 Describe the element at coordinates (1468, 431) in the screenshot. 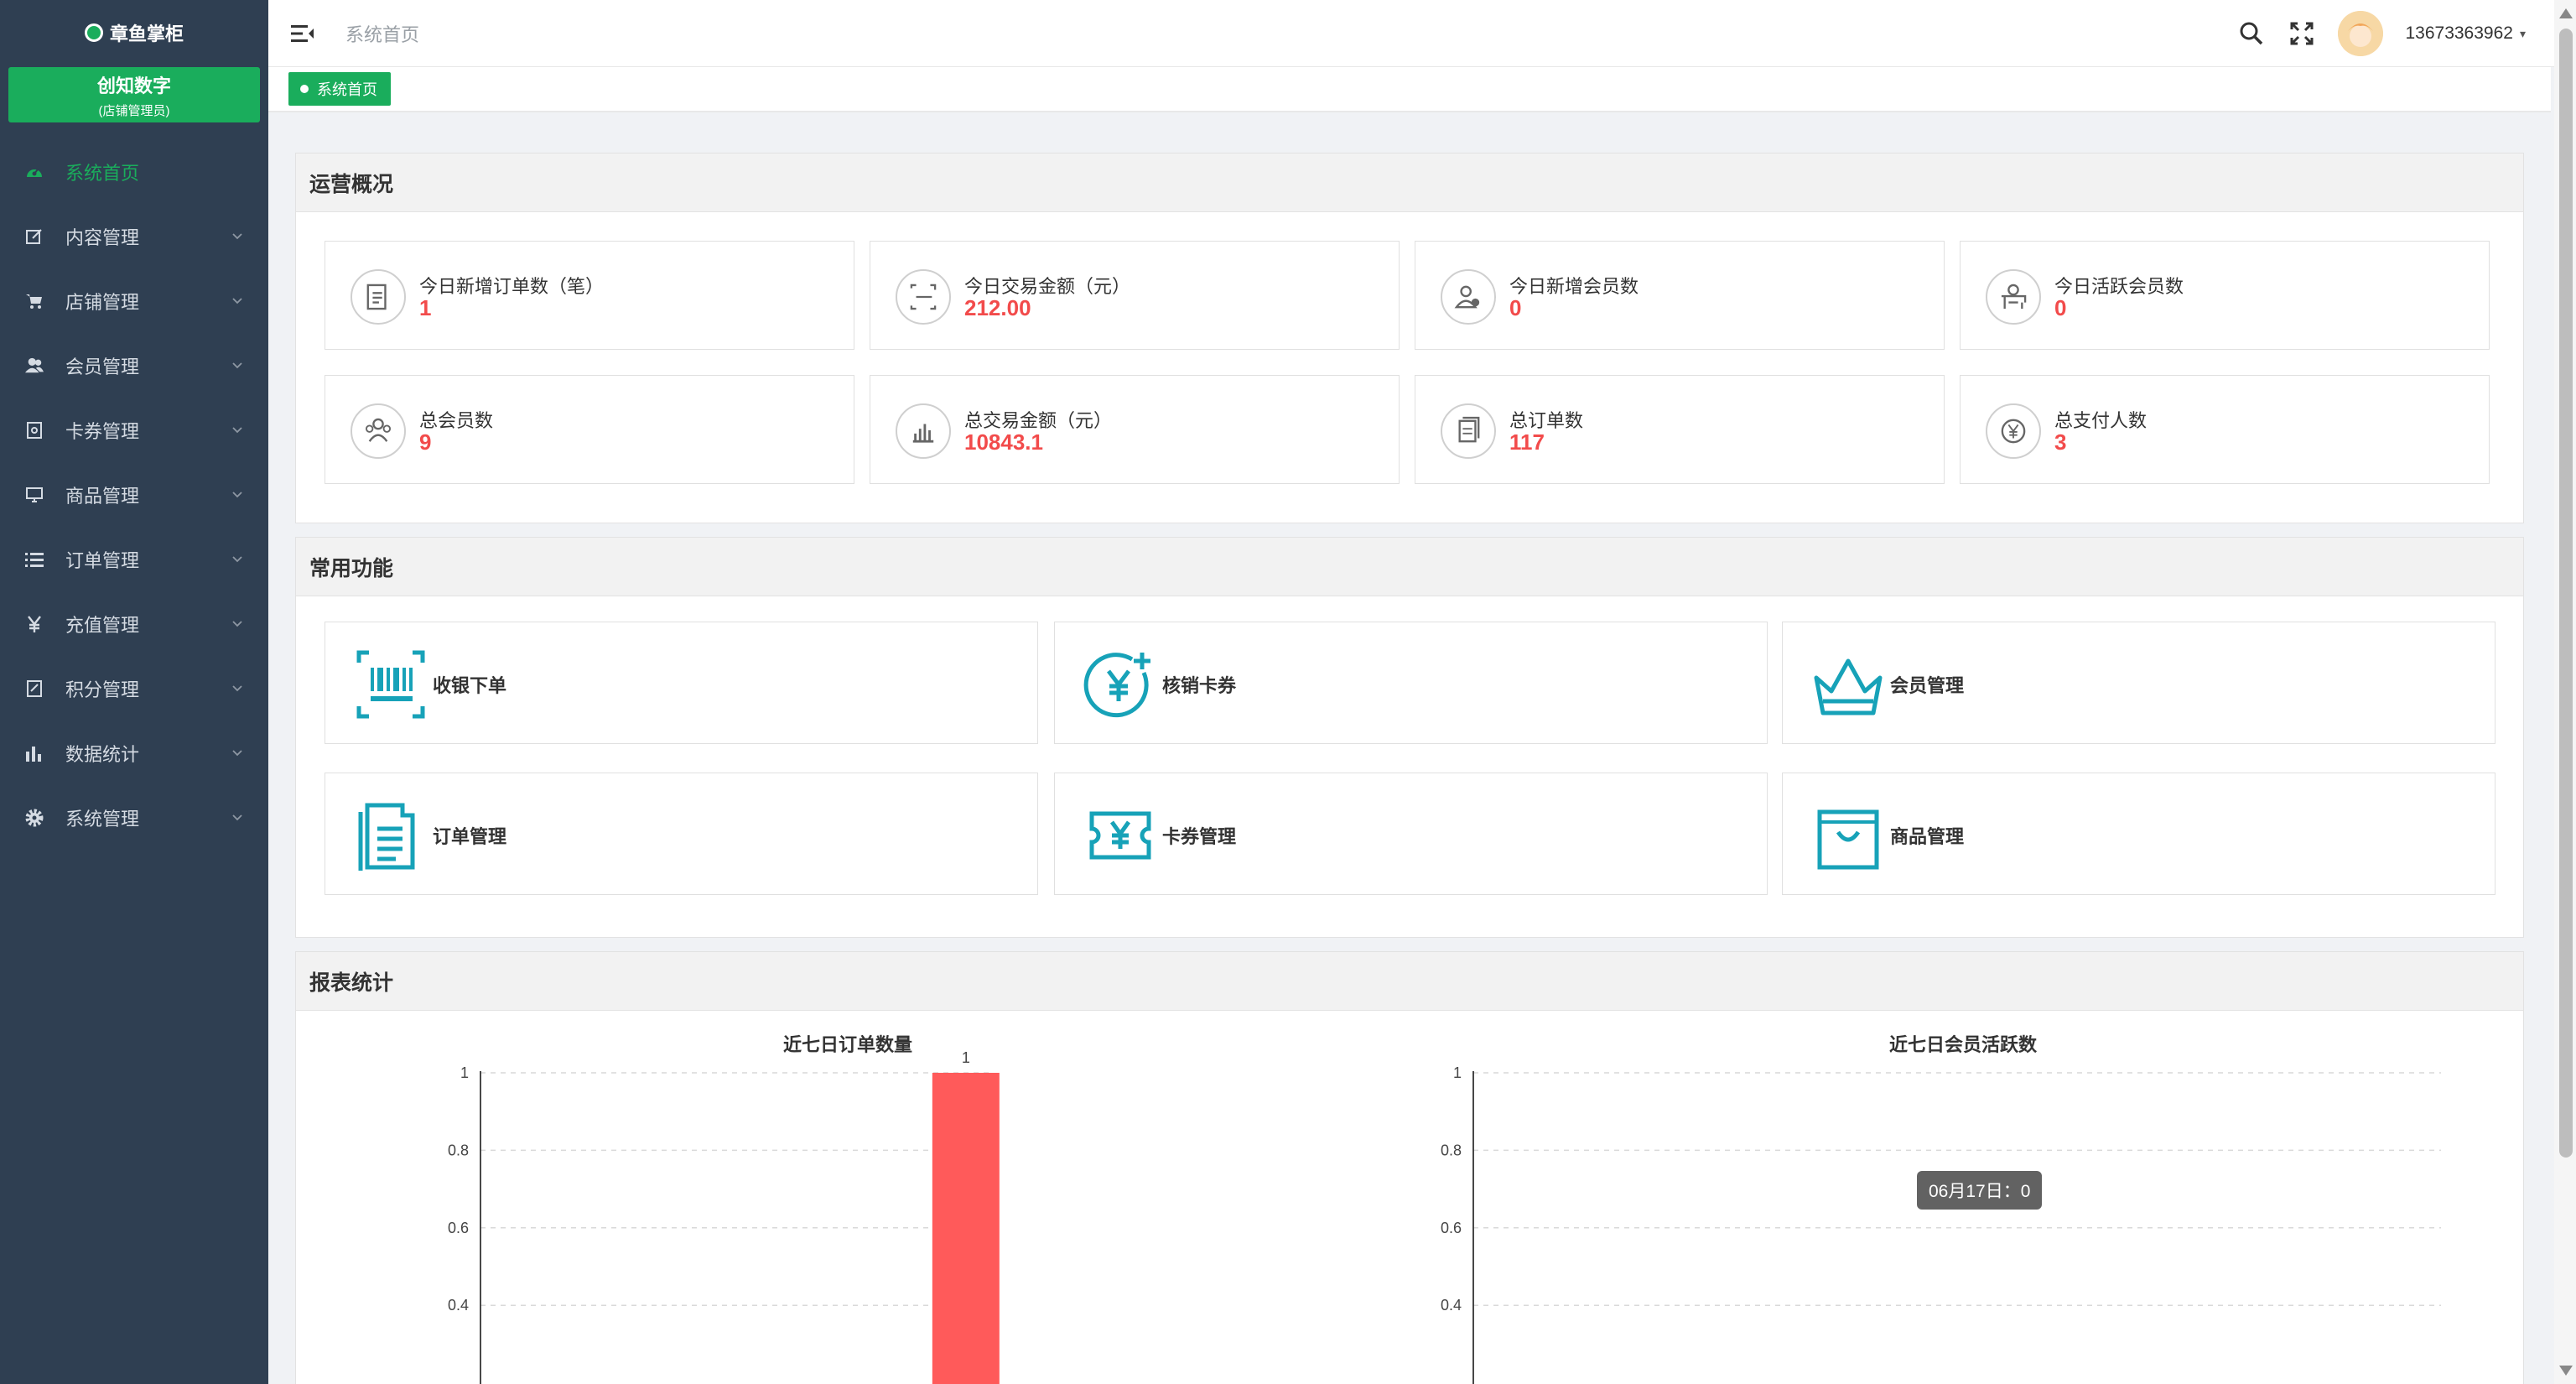

I see `orders-stack-icon` at that location.